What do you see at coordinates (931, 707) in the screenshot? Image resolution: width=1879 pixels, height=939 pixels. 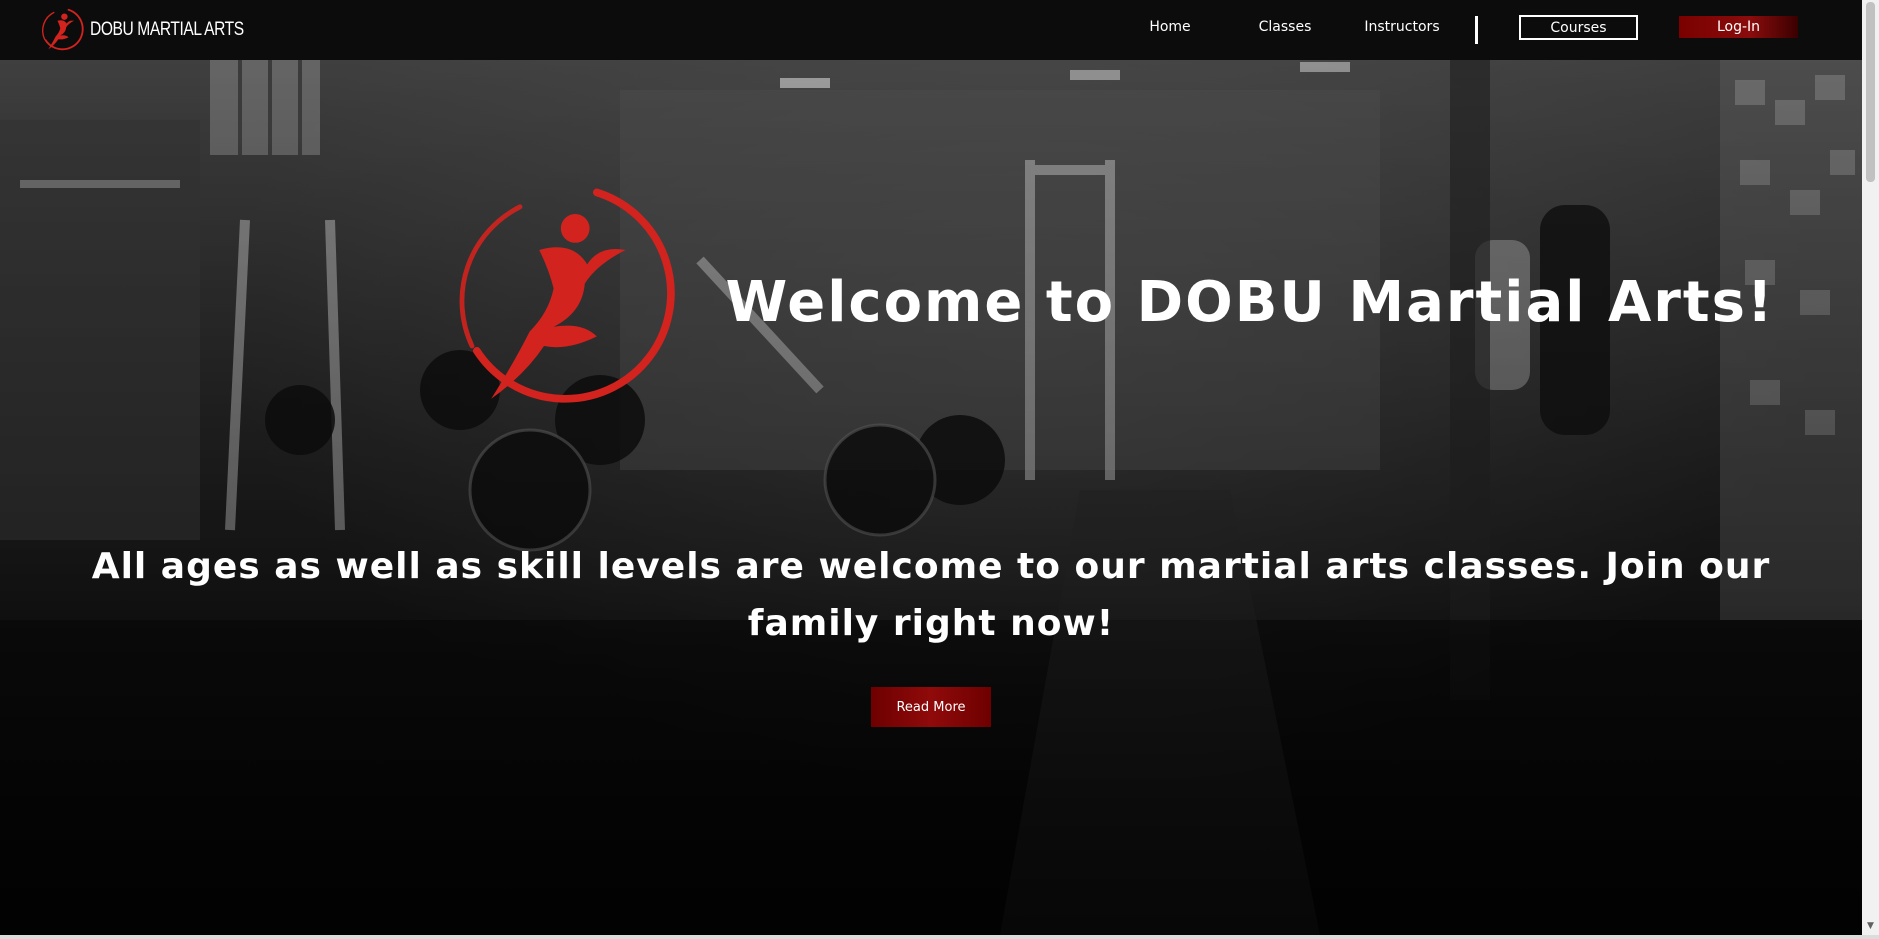 I see `read-more-button: Read More` at bounding box center [931, 707].